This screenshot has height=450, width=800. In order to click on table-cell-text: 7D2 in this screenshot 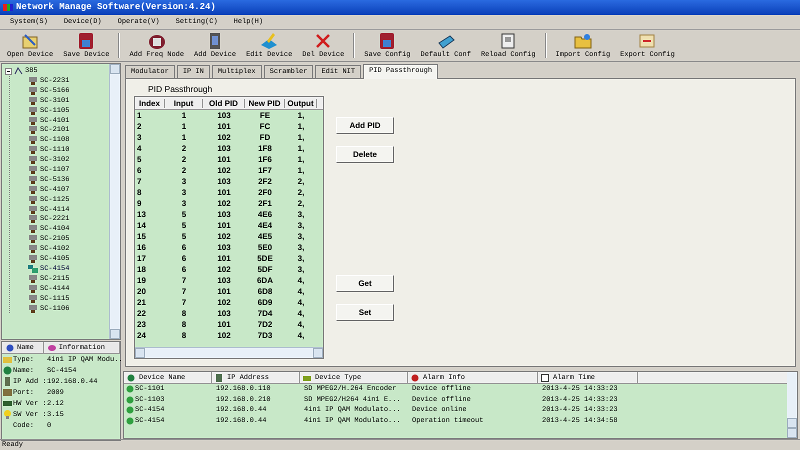, I will do `click(265, 325)`.